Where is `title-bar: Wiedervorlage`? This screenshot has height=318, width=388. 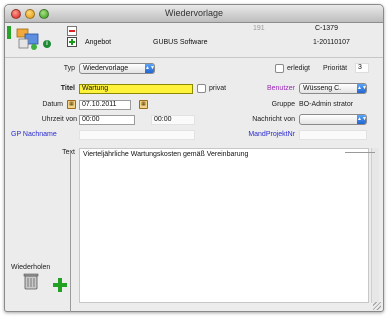
title-bar: Wiedervorlage is located at coordinates (194, 14).